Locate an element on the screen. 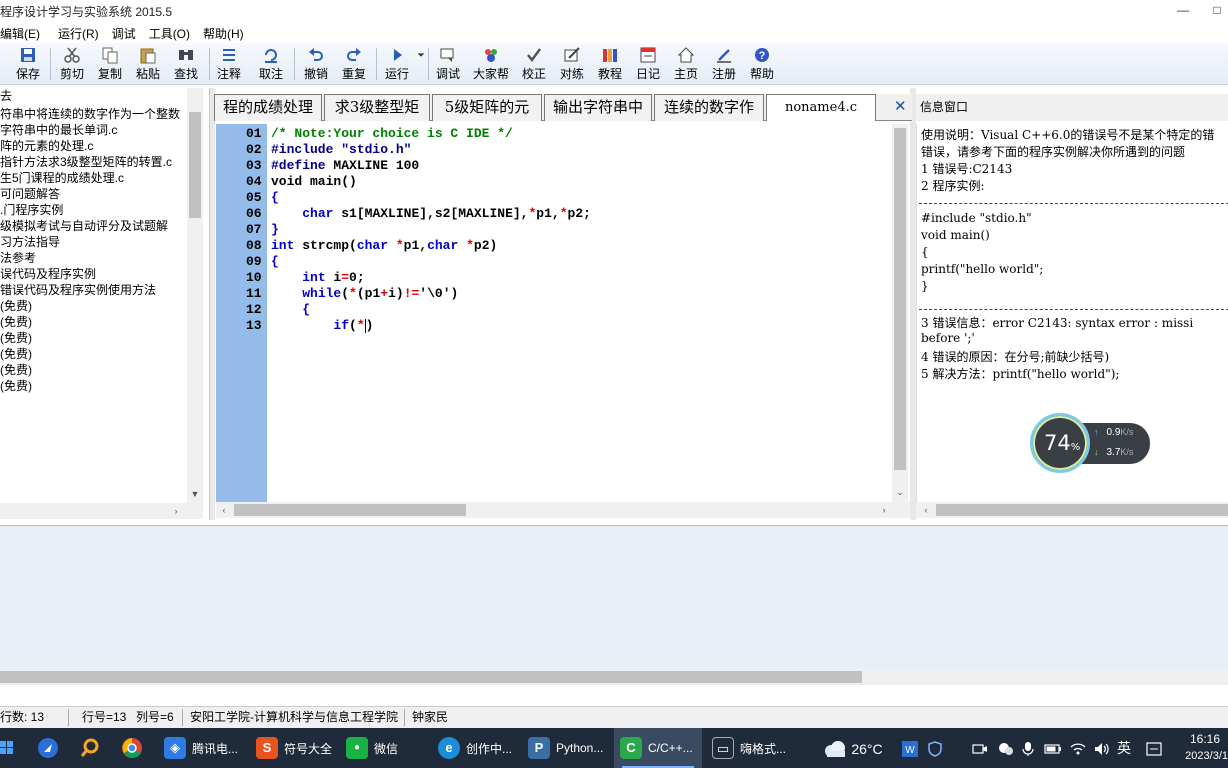  uncomment-button: 取注 is located at coordinates (271, 64).